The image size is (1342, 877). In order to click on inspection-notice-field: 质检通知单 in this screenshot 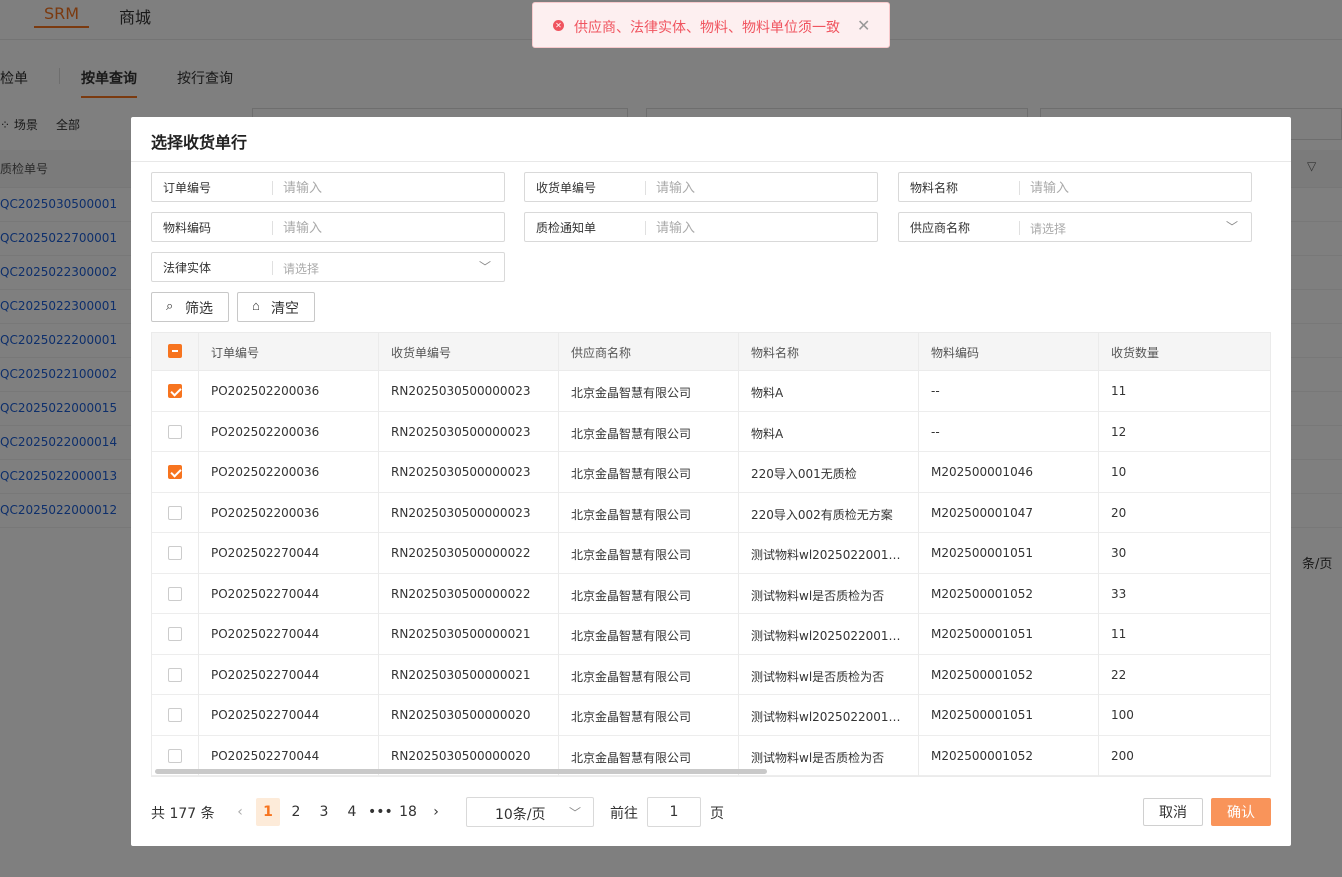, I will do `click(701, 227)`.